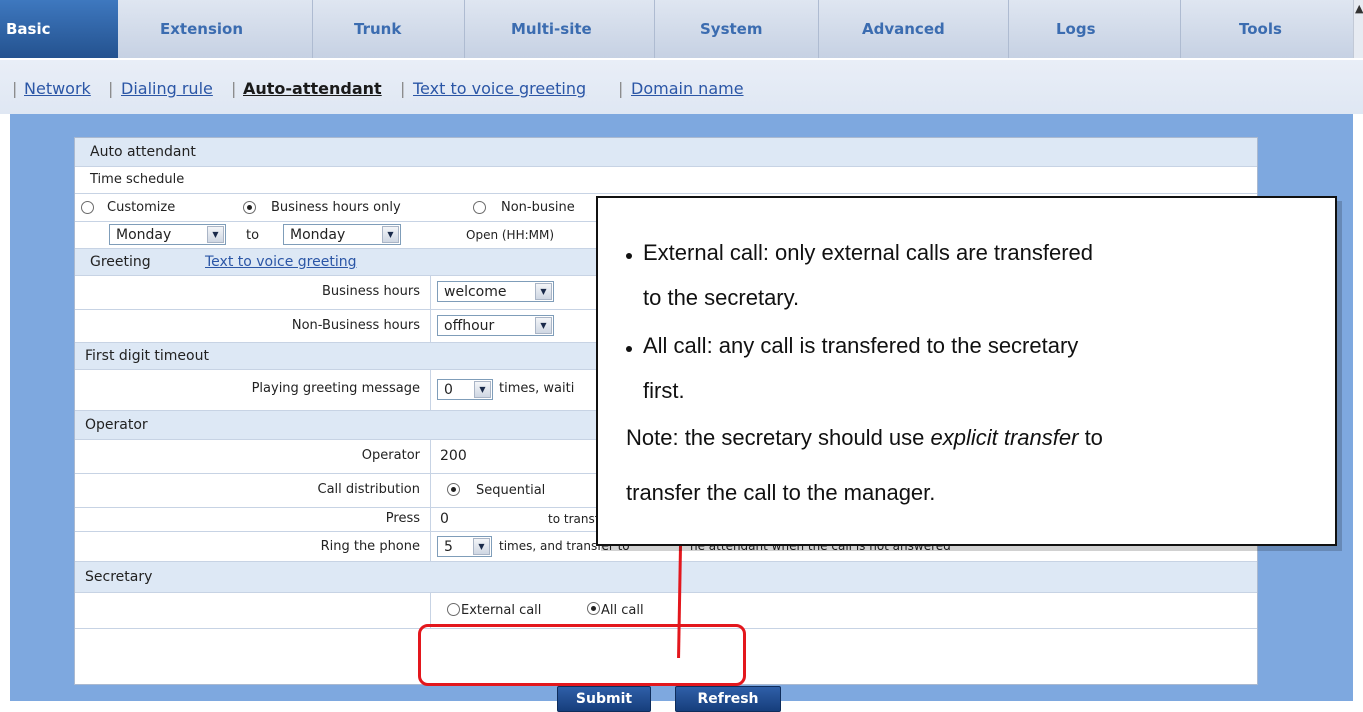 This screenshot has height=712, width=1363. Describe the element at coordinates (390, 455) in the screenshot. I see `operator-label: Operator` at that location.